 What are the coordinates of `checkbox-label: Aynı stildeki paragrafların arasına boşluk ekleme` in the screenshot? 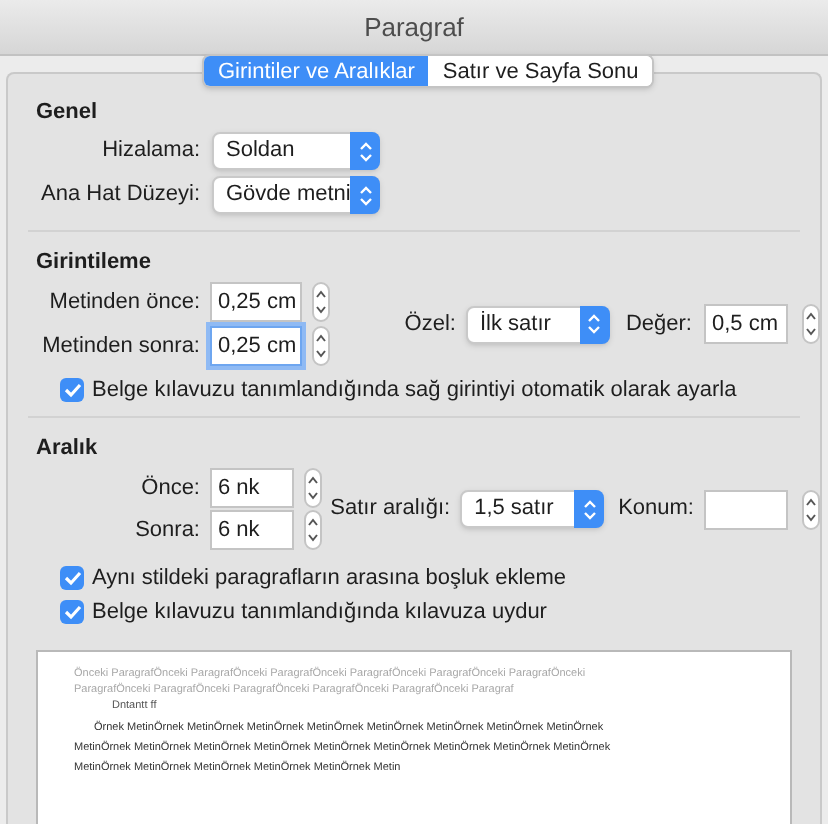 It's located at (329, 578).